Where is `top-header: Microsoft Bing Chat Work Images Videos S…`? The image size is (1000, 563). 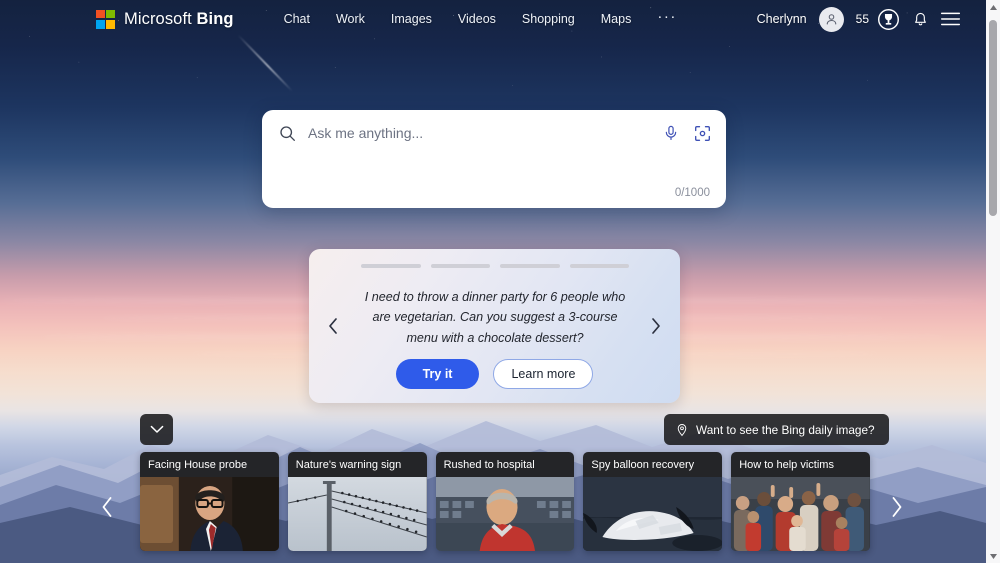
top-header: Microsoft Bing Chat Work Images Videos S… is located at coordinates (493, 19).